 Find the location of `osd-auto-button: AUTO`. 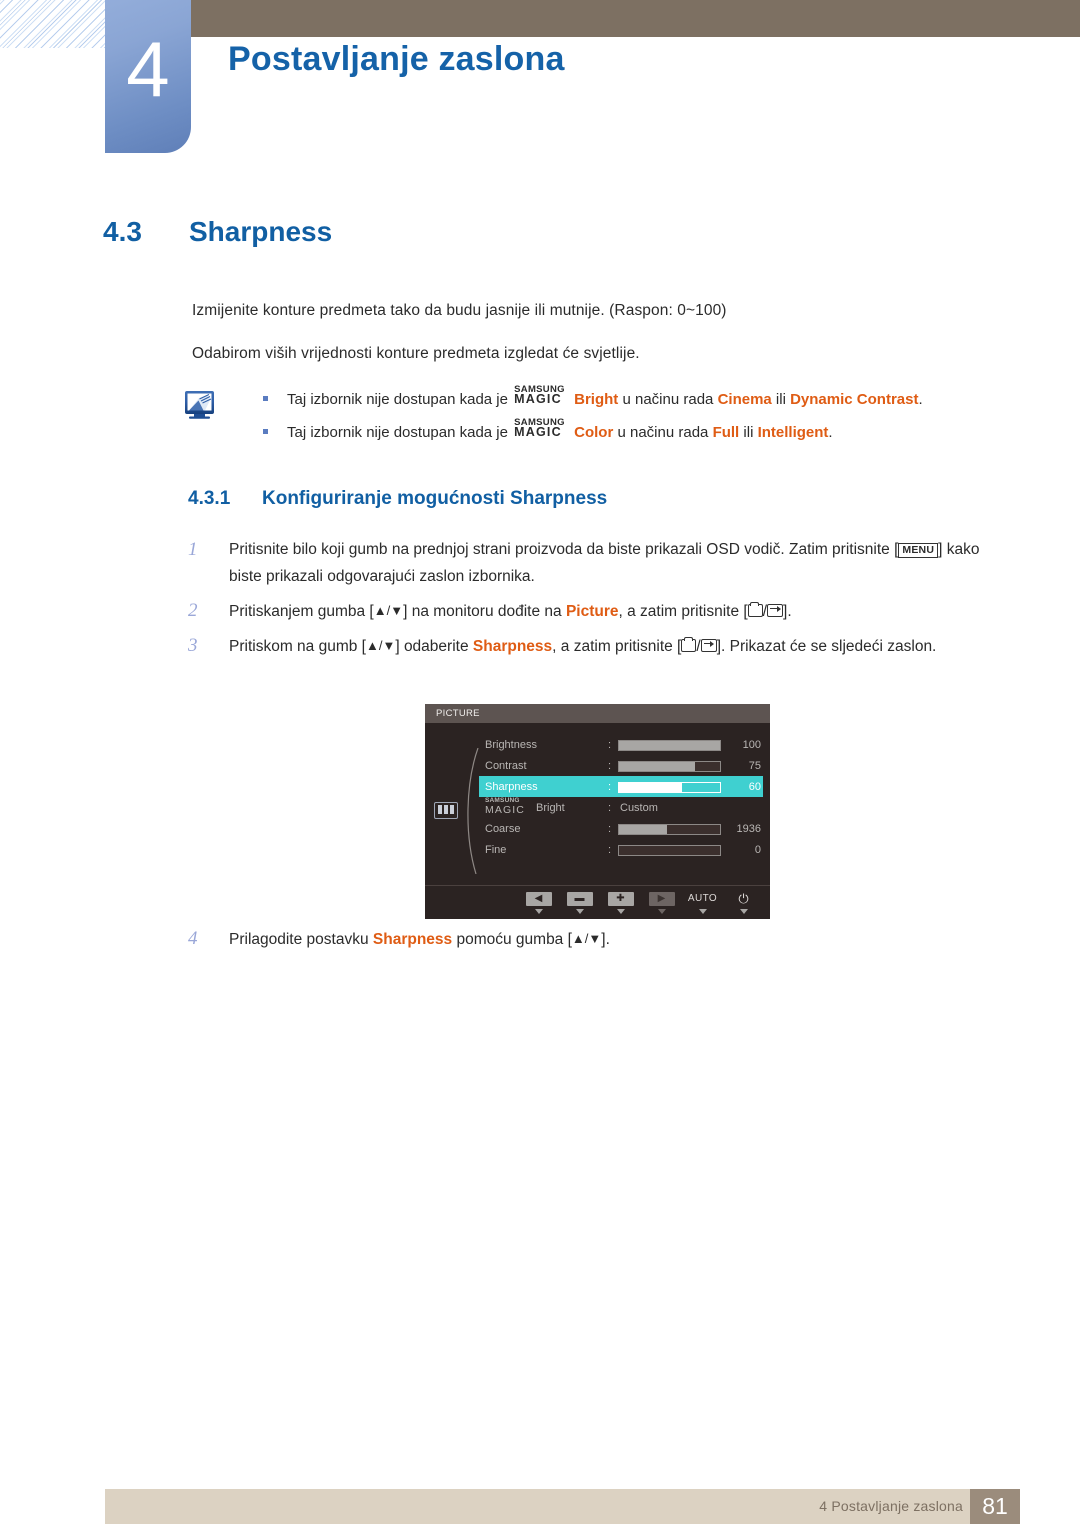

osd-auto-button: AUTO is located at coordinates (702, 902).